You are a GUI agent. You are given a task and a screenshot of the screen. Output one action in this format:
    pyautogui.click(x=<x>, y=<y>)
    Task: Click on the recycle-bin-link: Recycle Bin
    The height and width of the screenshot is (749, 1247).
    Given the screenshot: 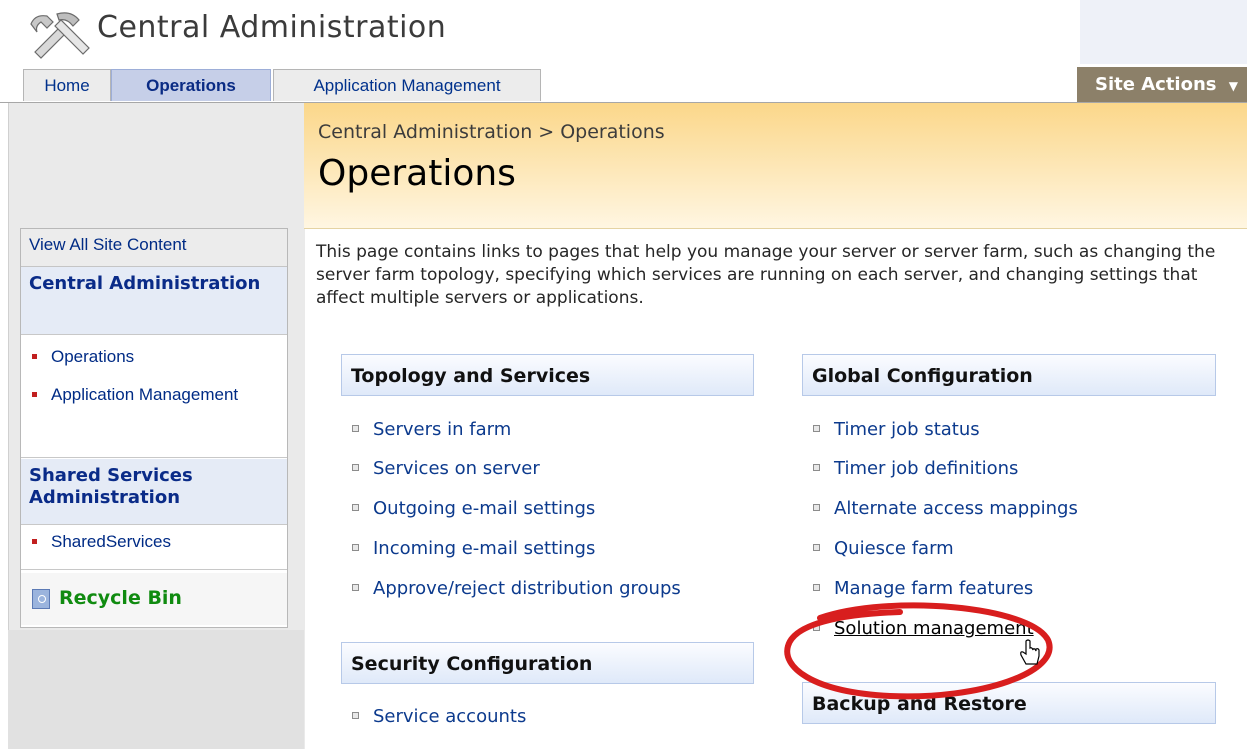 What is the action you would take?
    pyautogui.click(x=154, y=599)
    